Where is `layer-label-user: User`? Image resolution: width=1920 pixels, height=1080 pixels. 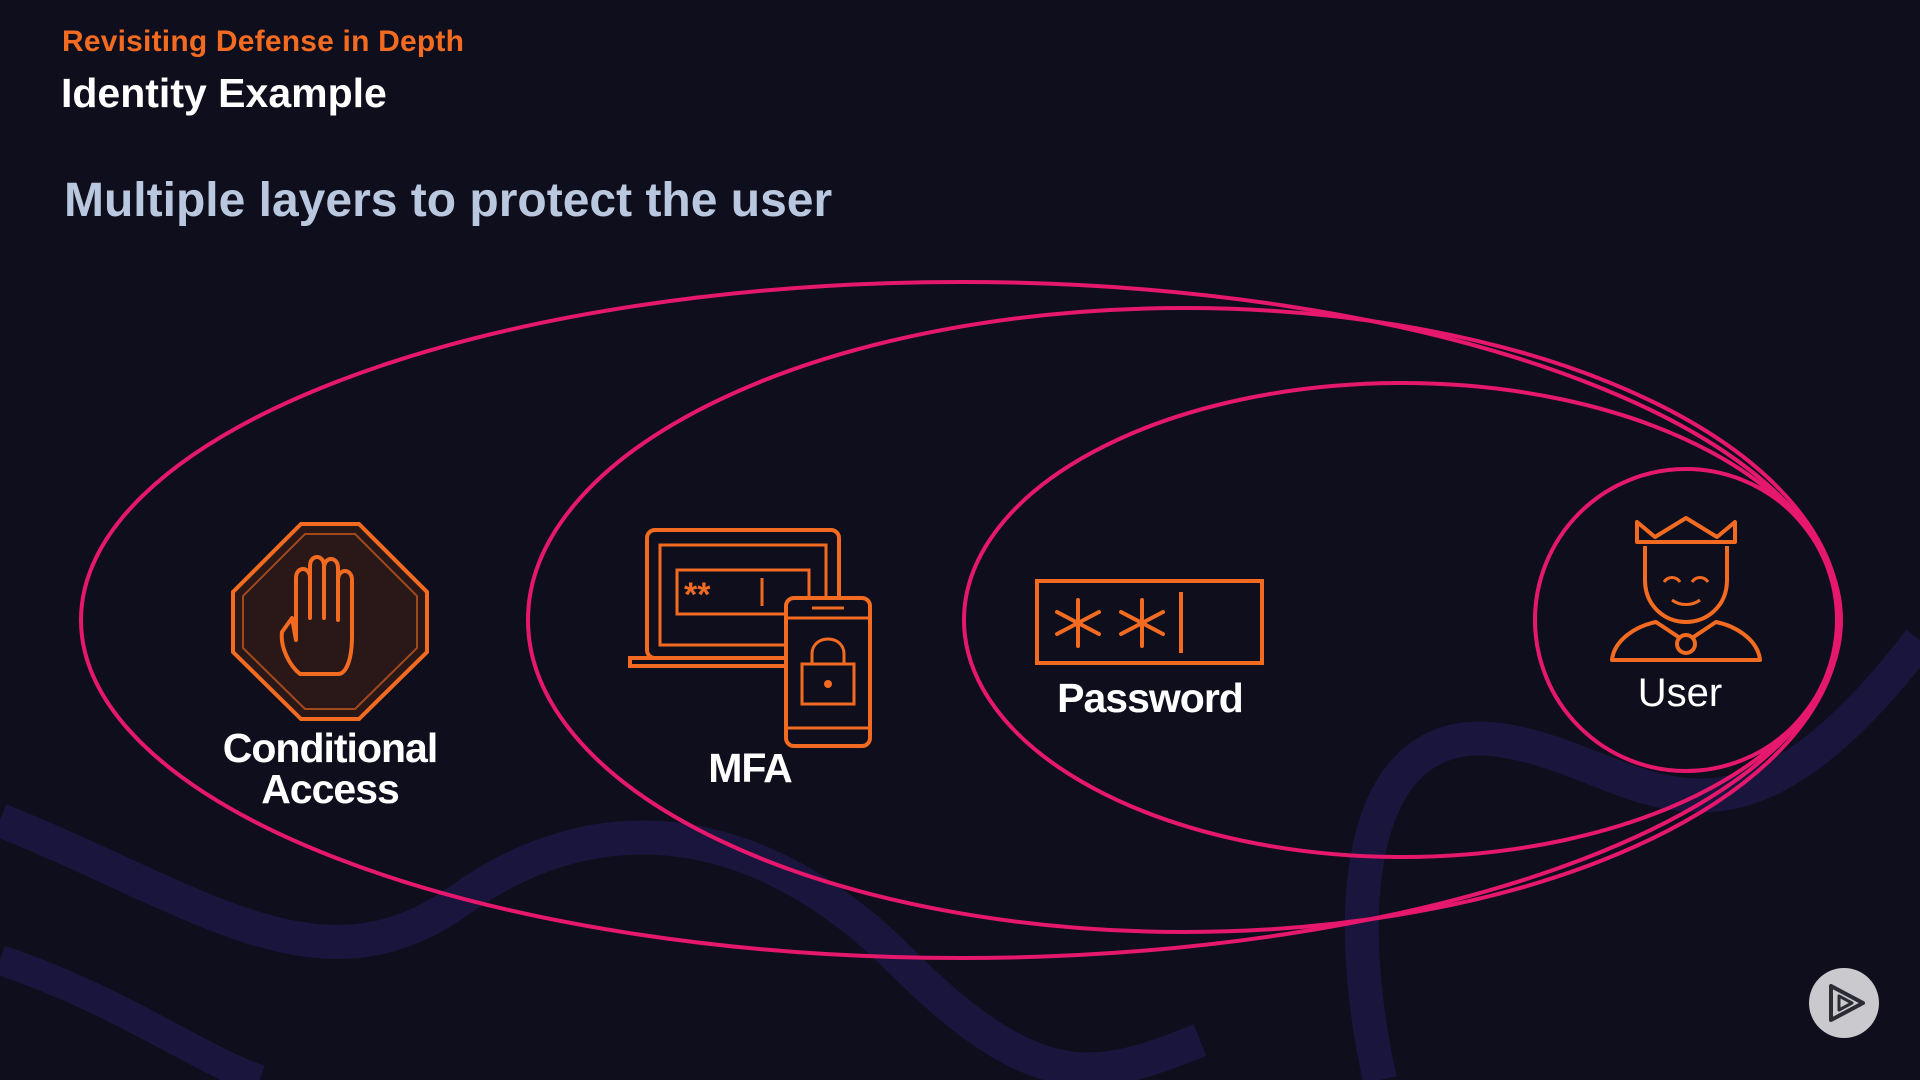
layer-label-user: User is located at coordinates (1680, 693).